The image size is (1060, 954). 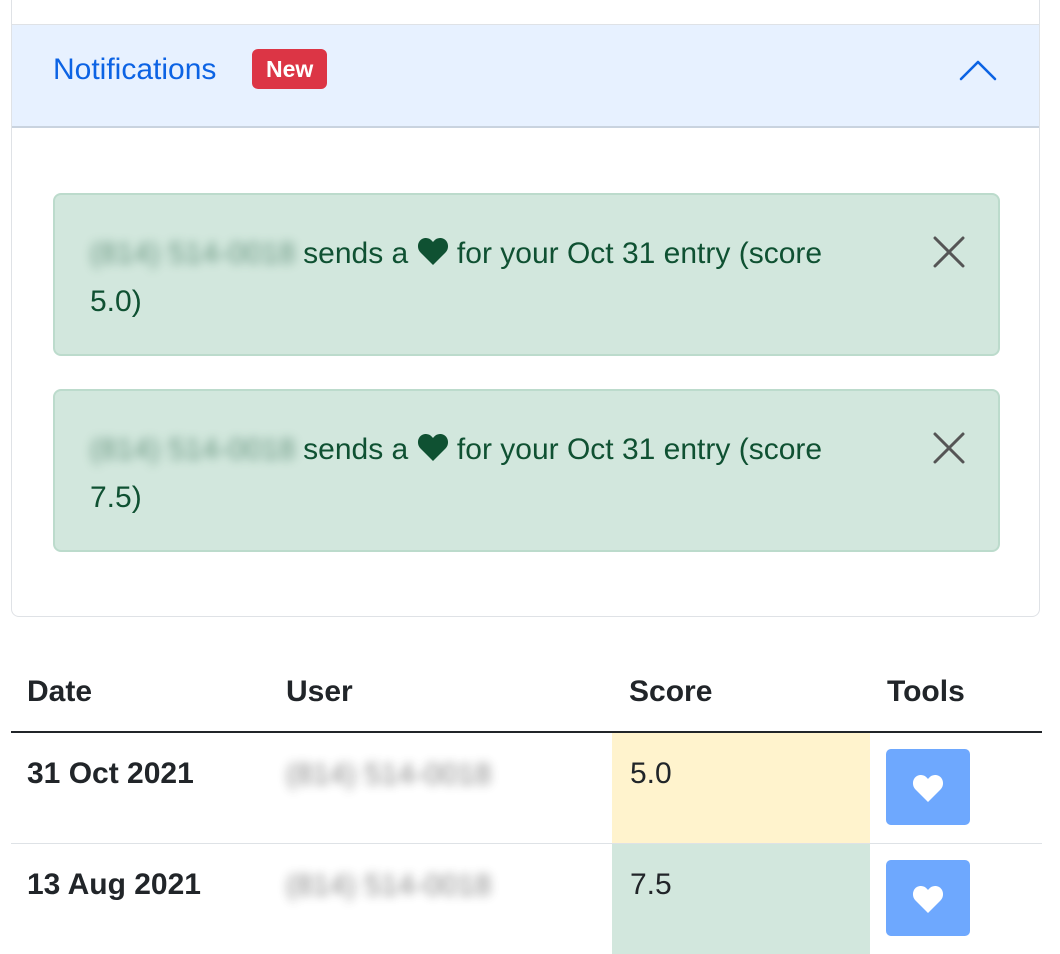 What do you see at coordinates (741, 899) in the screenshot?
I see `cell-score: 7.5` at bounding box center [741, 899].